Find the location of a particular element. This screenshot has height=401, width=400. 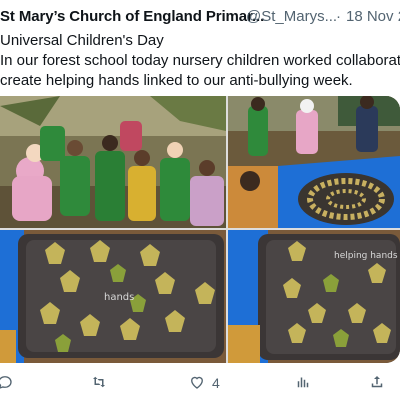

retweet-button is located at coordinates (99, 383).